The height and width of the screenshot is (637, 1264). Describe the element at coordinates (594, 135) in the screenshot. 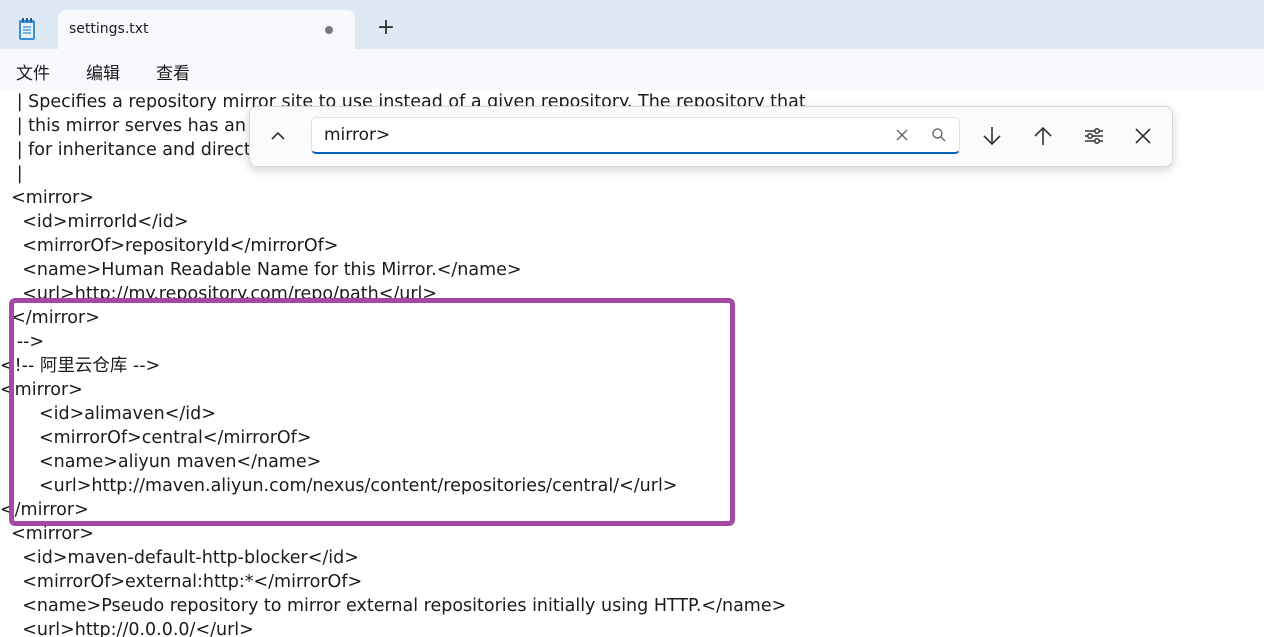

I see `find-input` at that location.